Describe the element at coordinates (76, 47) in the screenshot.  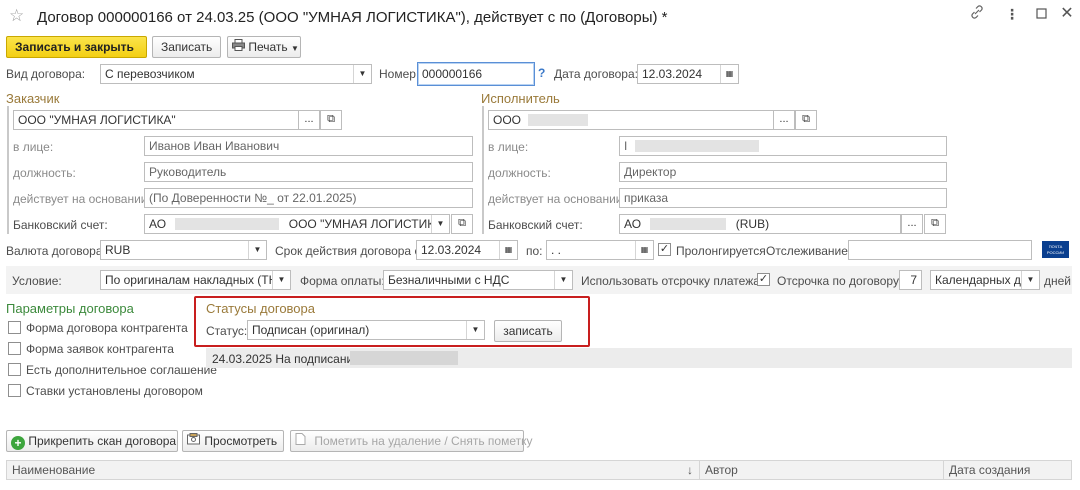
I see `save-and-close-button: Записать и закрыть` at that location.